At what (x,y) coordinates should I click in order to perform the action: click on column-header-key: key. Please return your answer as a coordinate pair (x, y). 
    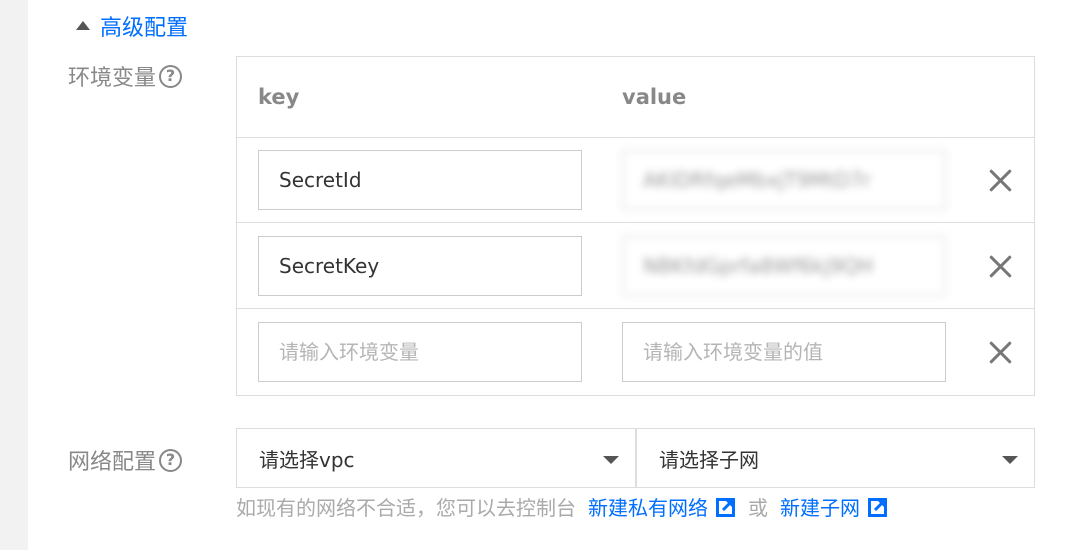
    Looking at the image, I should click on (279, 97).